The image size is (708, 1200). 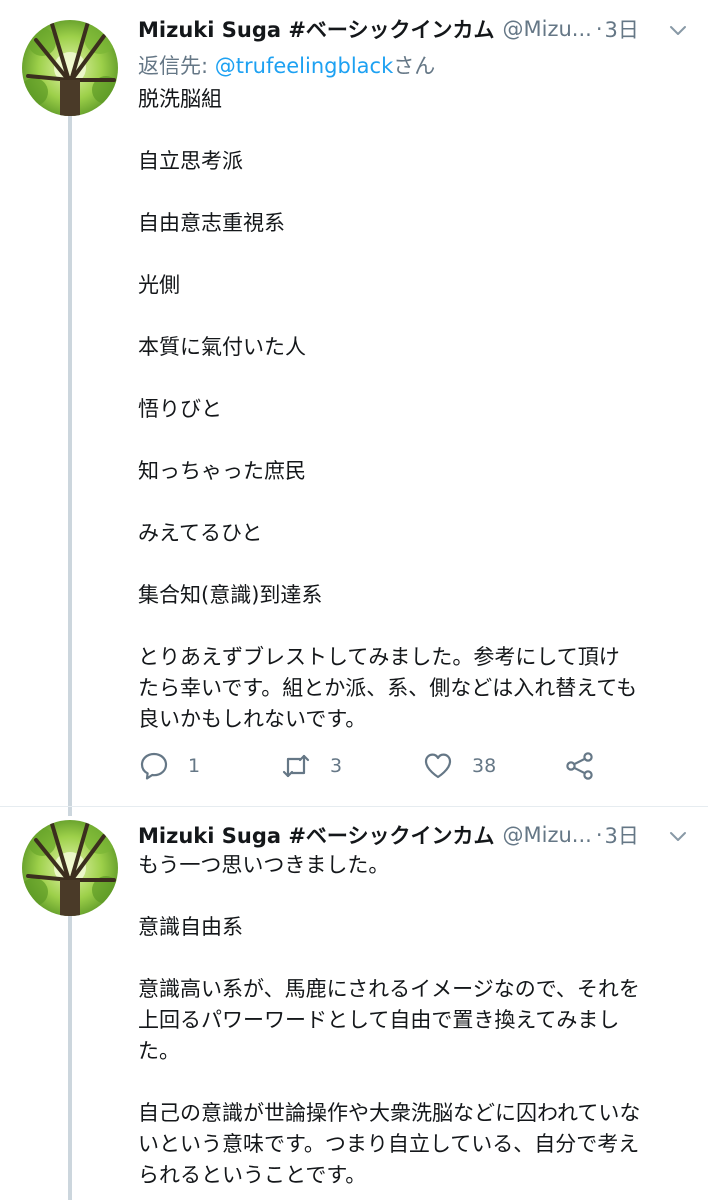 I want to click on retweet-count: 3, so click(x=336, y=766).